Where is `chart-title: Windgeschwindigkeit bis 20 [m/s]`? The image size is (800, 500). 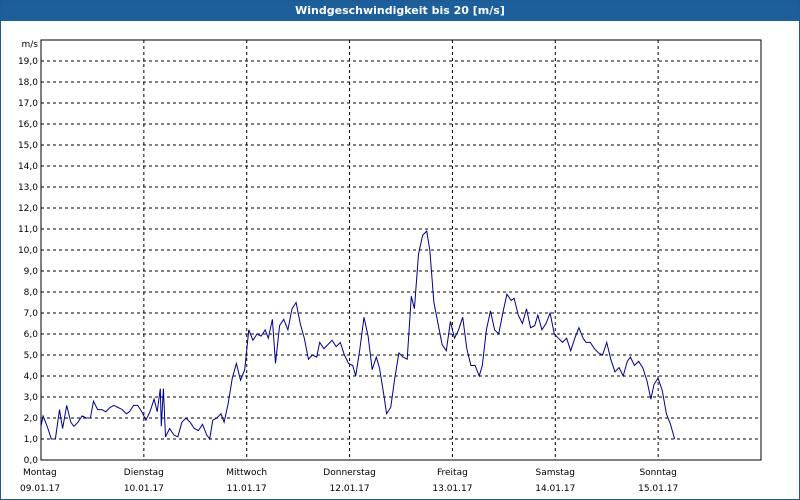
chart-title: Windgeschwindigkeit bis 20 [m/s] is located at coordinates (400, 11).